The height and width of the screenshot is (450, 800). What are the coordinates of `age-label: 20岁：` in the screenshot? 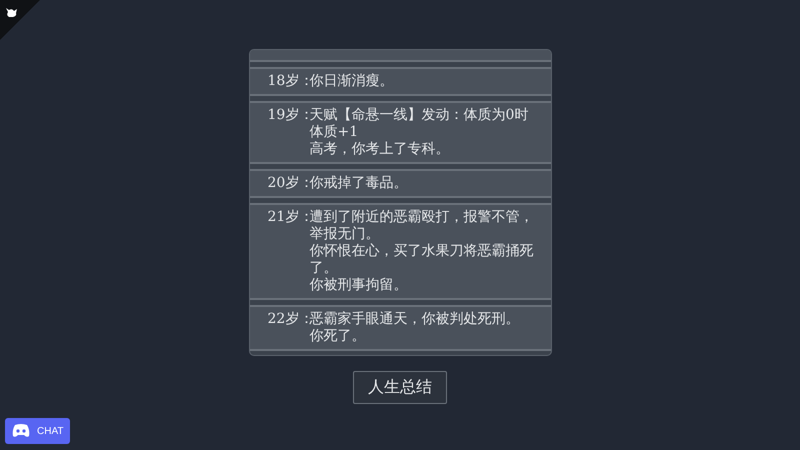 It's located at (289, 183).